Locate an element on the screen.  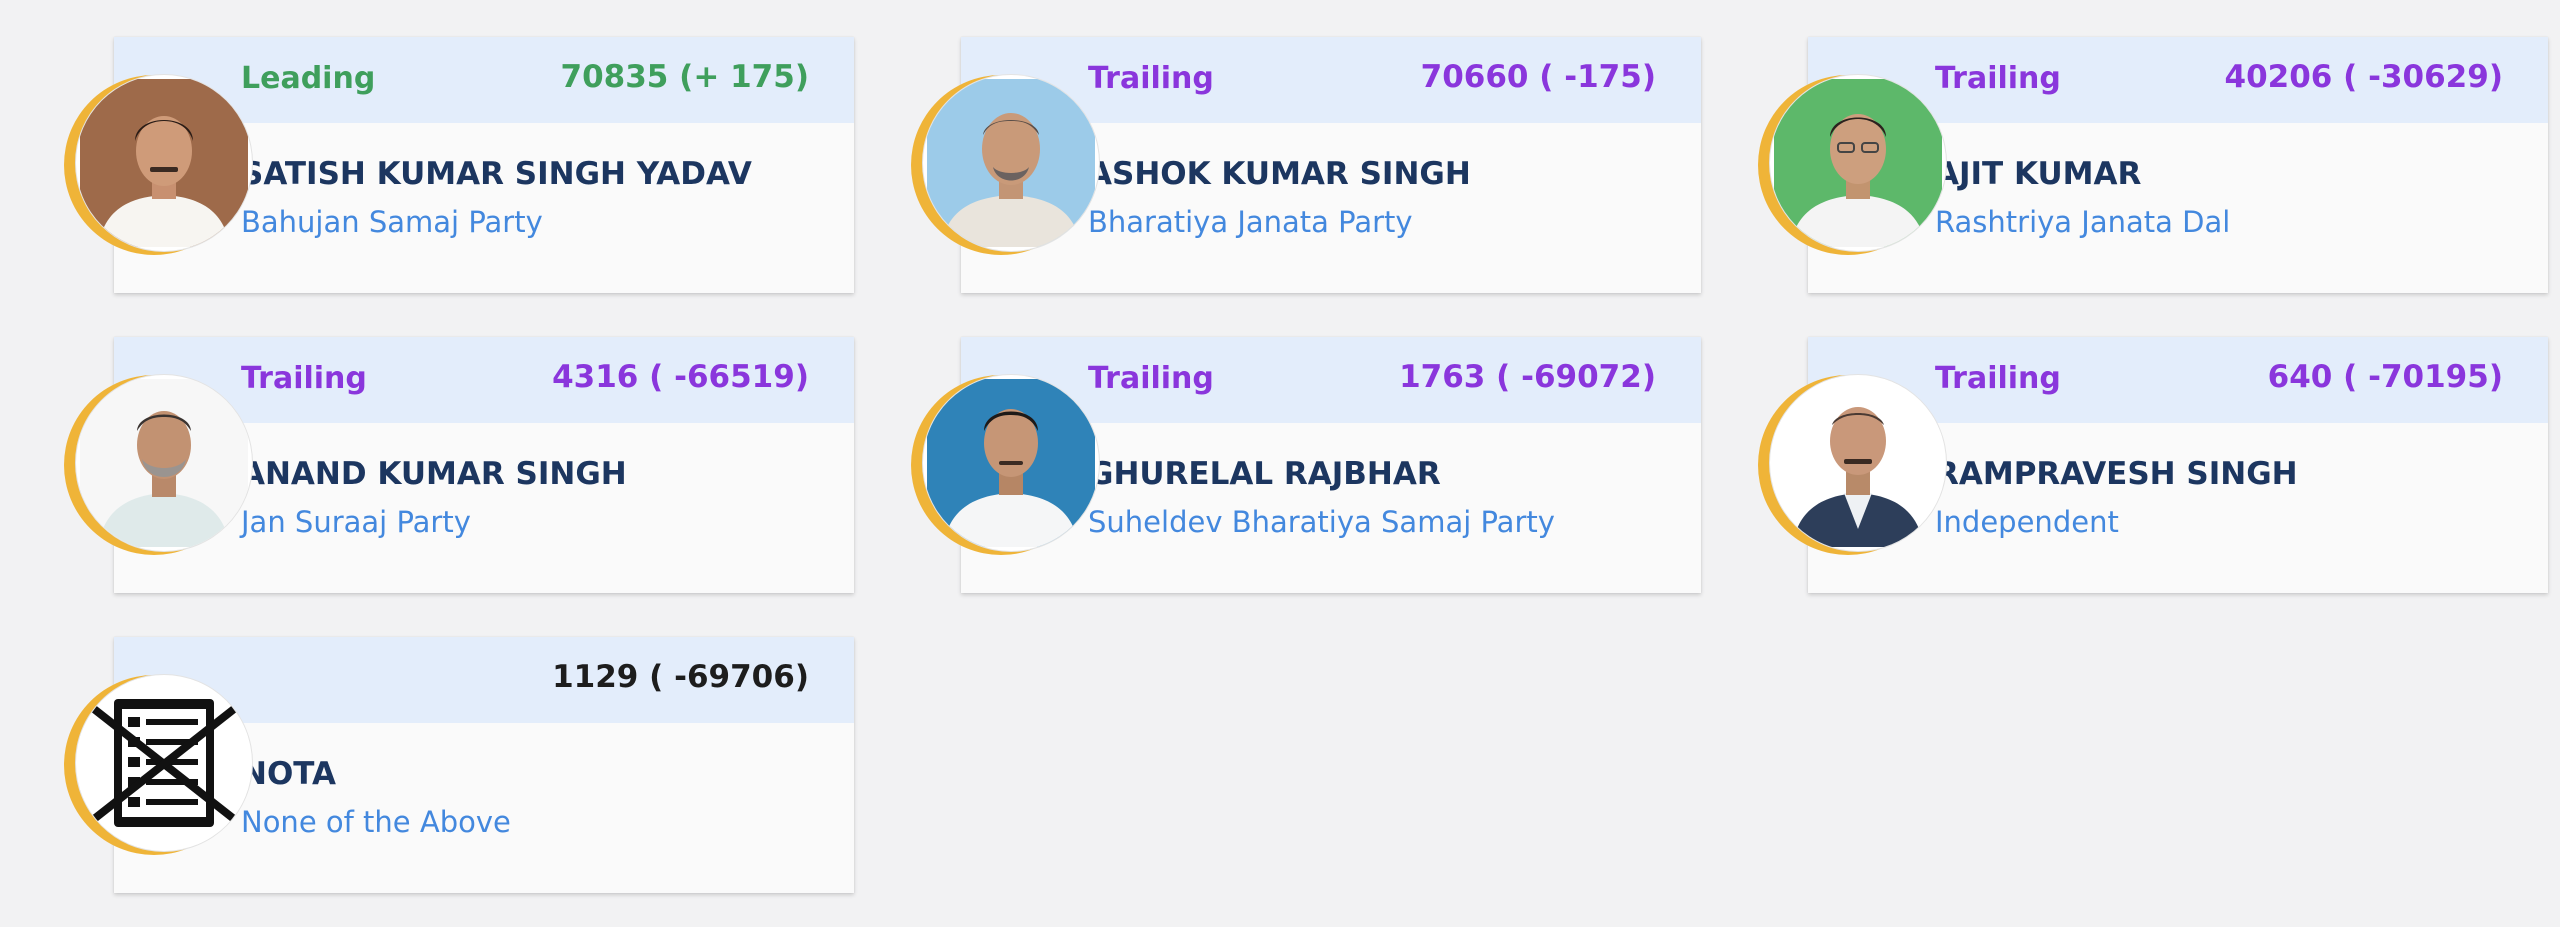
vote-count: 640 ( -70195) is located at coordinates (2385, 377).